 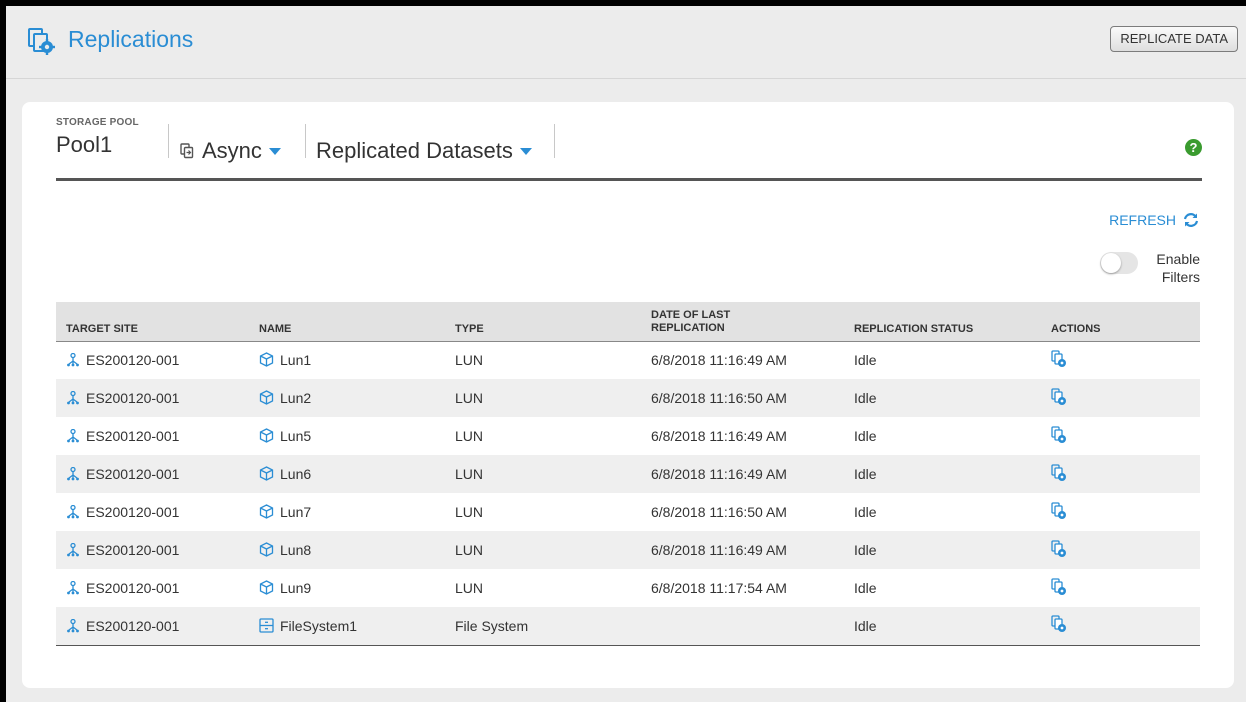 I want to click on dataset-name-link: Lun6, so click(x=295, y=474).